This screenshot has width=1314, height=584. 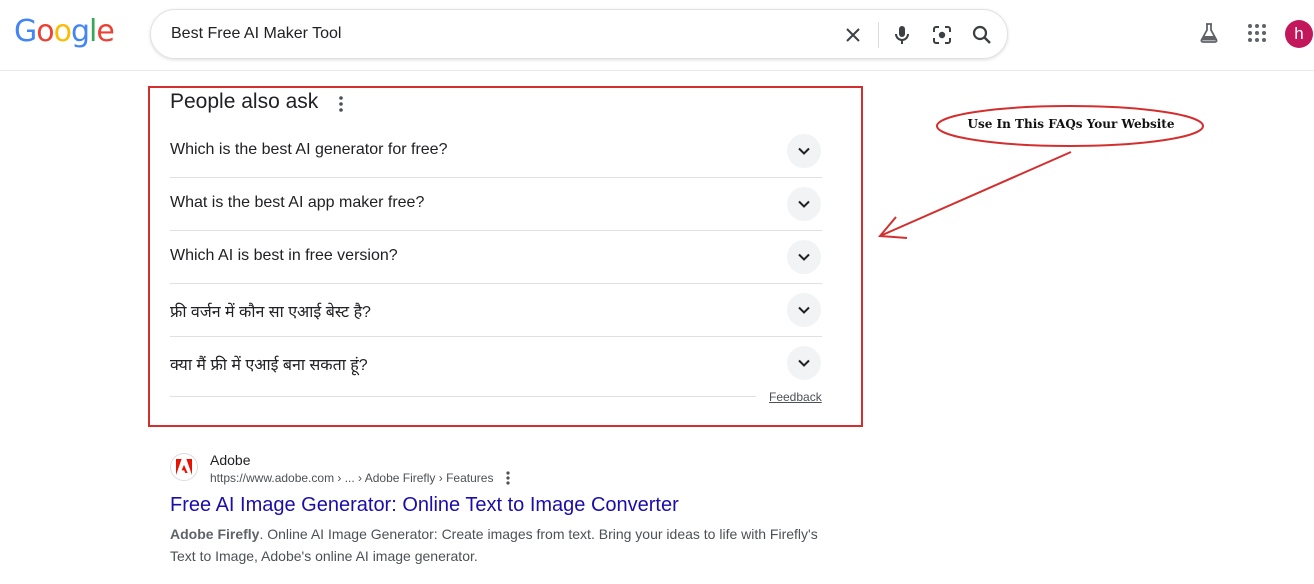 What do you see at coordinates (244, 101) in the screenshot?
I see `paa-title: People also ask` at bounding box center [244, 101].